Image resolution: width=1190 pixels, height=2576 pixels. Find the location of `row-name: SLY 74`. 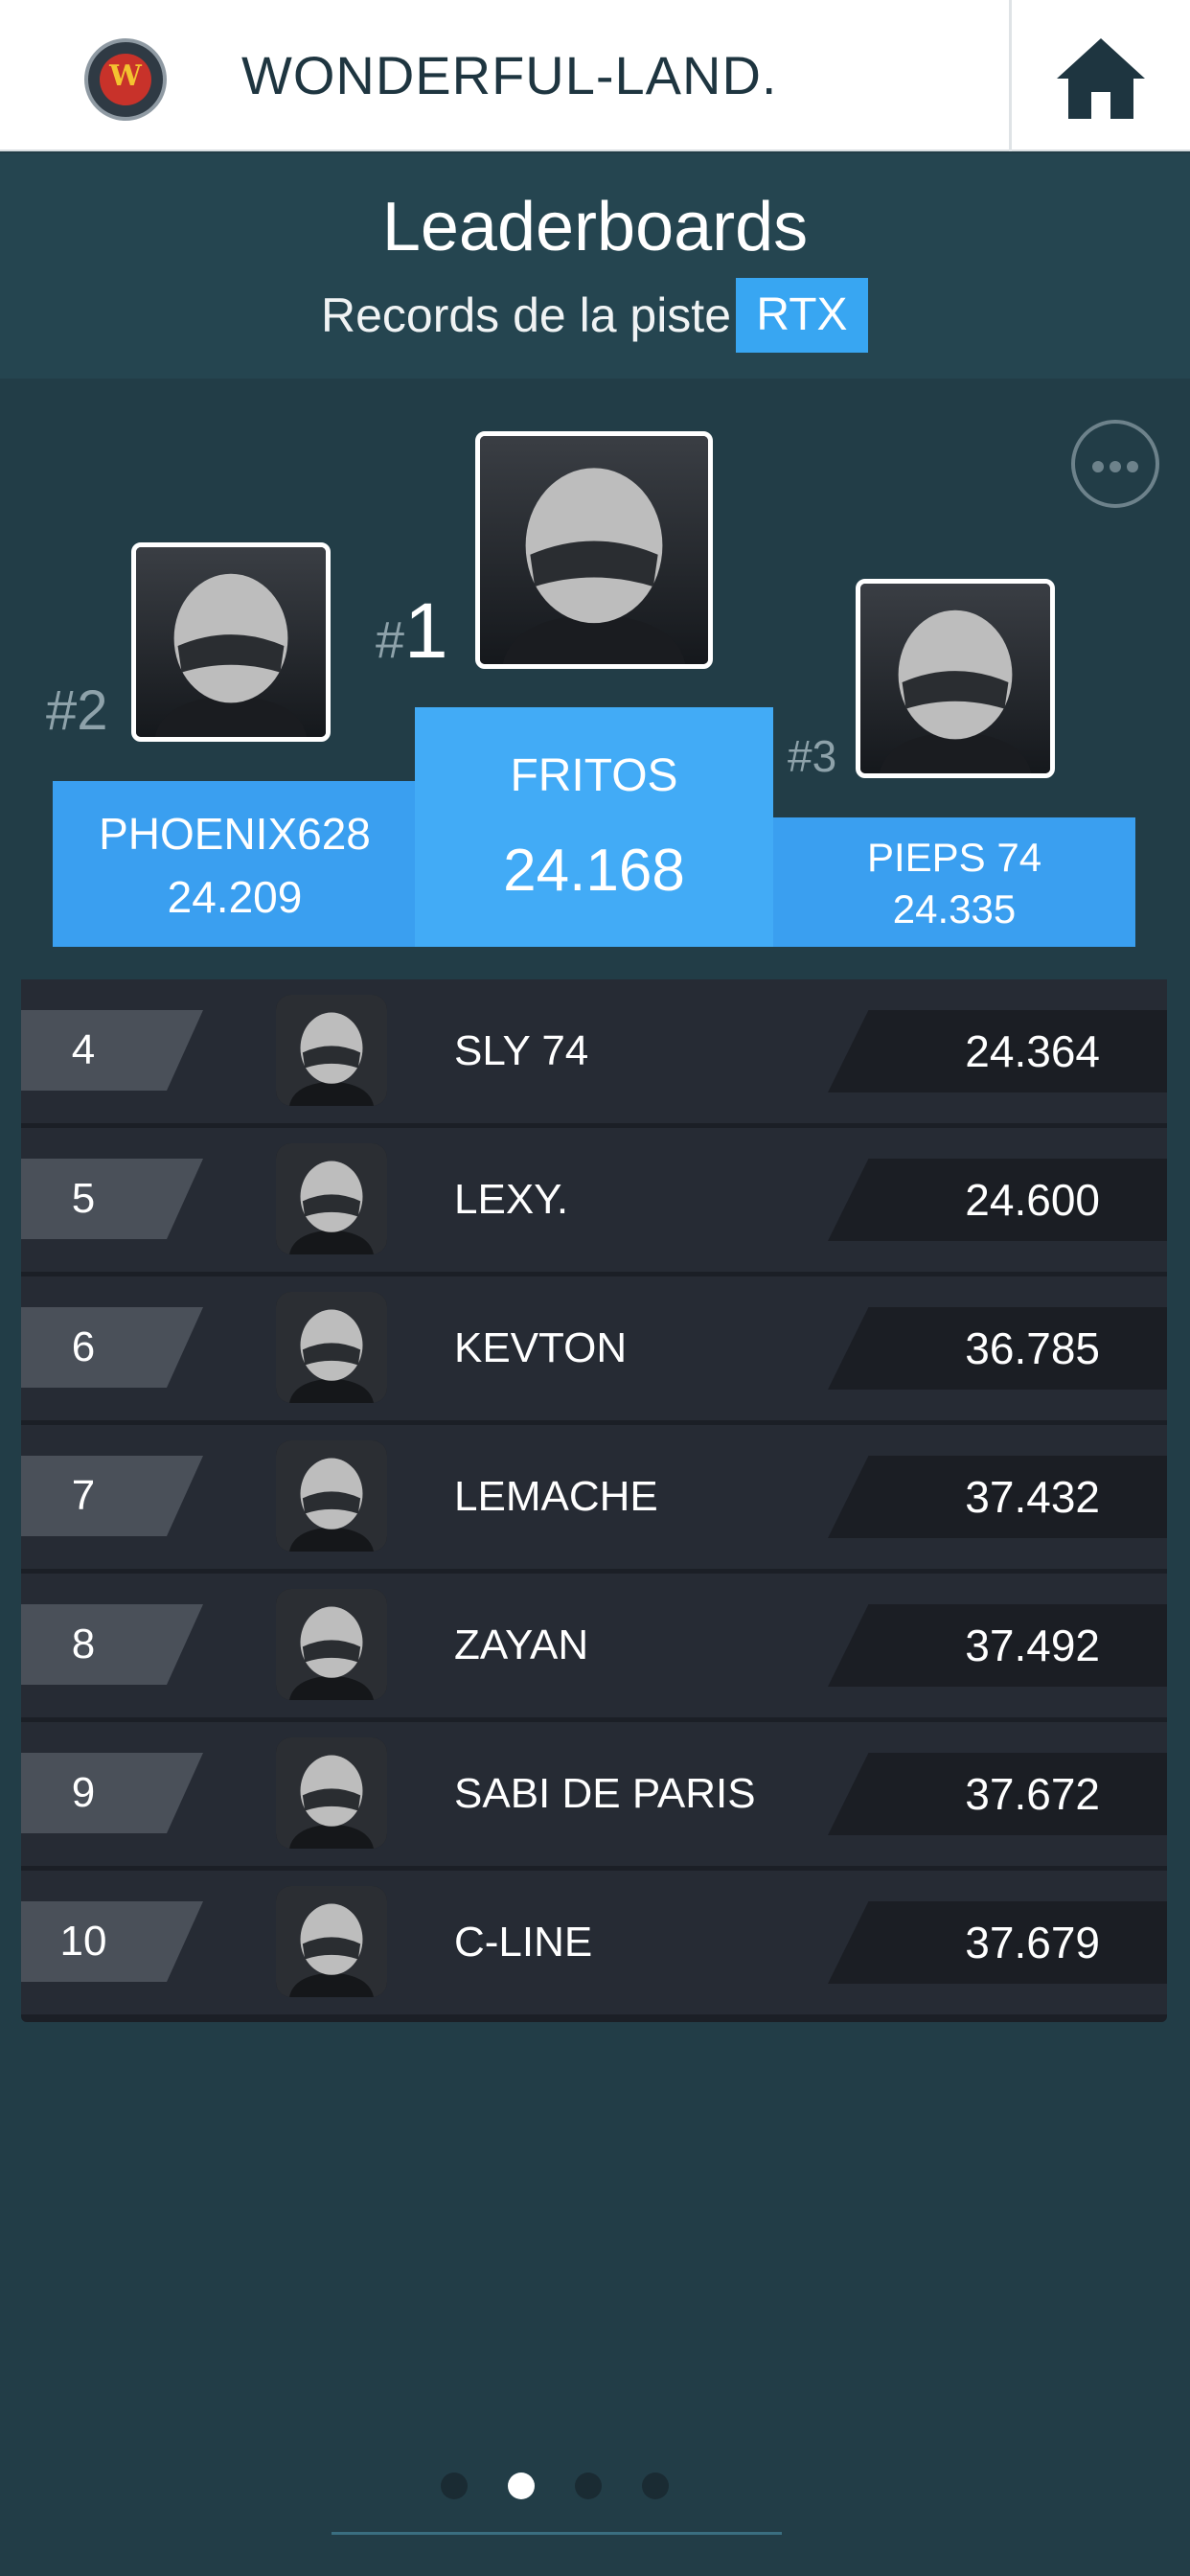

row-name: SLY 74 is located at coordinates (522, 1050).